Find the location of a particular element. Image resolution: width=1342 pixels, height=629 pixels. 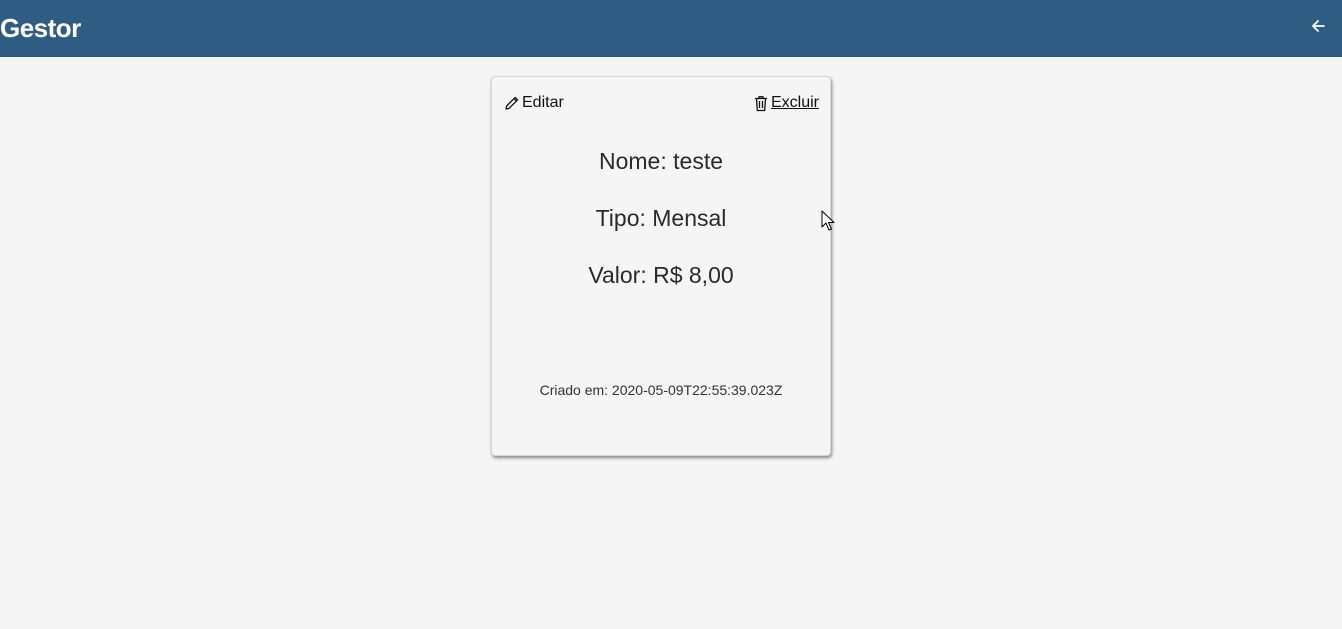

trash-icon is located at coordinates (761, 103).